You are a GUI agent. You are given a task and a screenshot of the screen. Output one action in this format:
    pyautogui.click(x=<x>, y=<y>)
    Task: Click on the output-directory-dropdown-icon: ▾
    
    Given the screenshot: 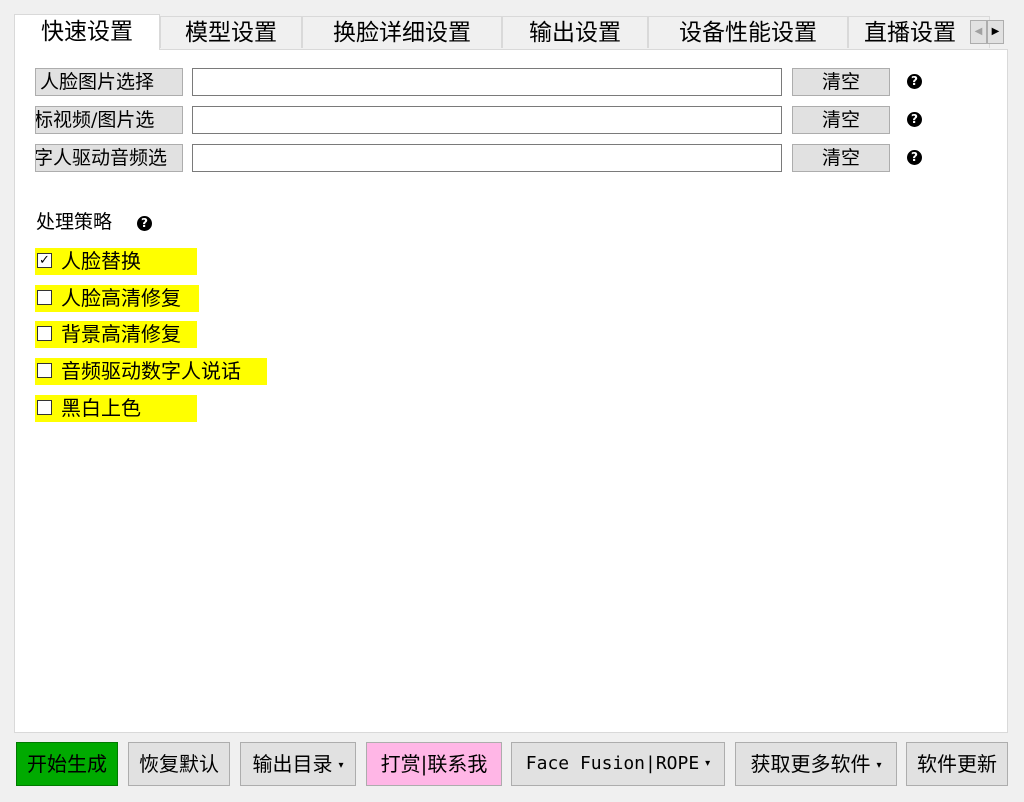 What is the action you would take?
    pyautogui.click(x=341, y=765)
    